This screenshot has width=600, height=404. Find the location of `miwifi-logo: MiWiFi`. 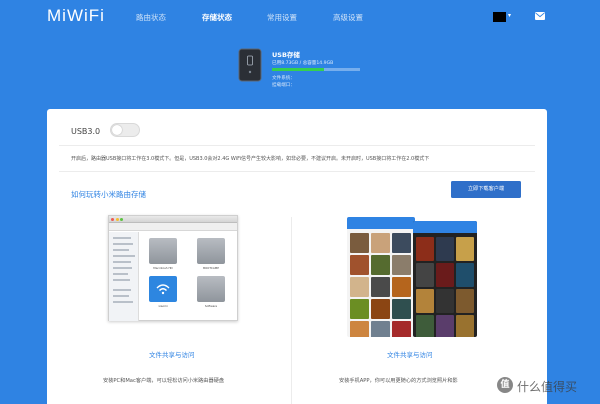

miwifi-logo: MiWiFi is located at coordinates (76, 16).